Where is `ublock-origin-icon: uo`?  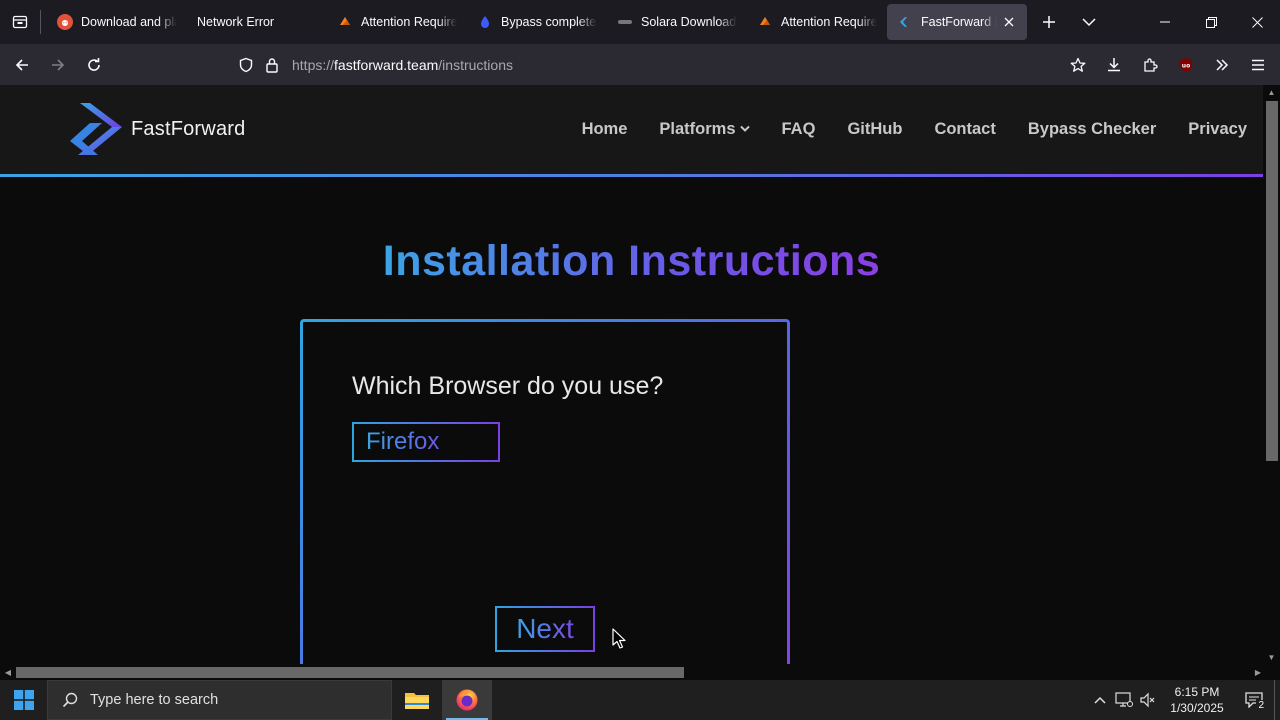
ublock-origin-icon: uo is located at coordinates (1186, 64).